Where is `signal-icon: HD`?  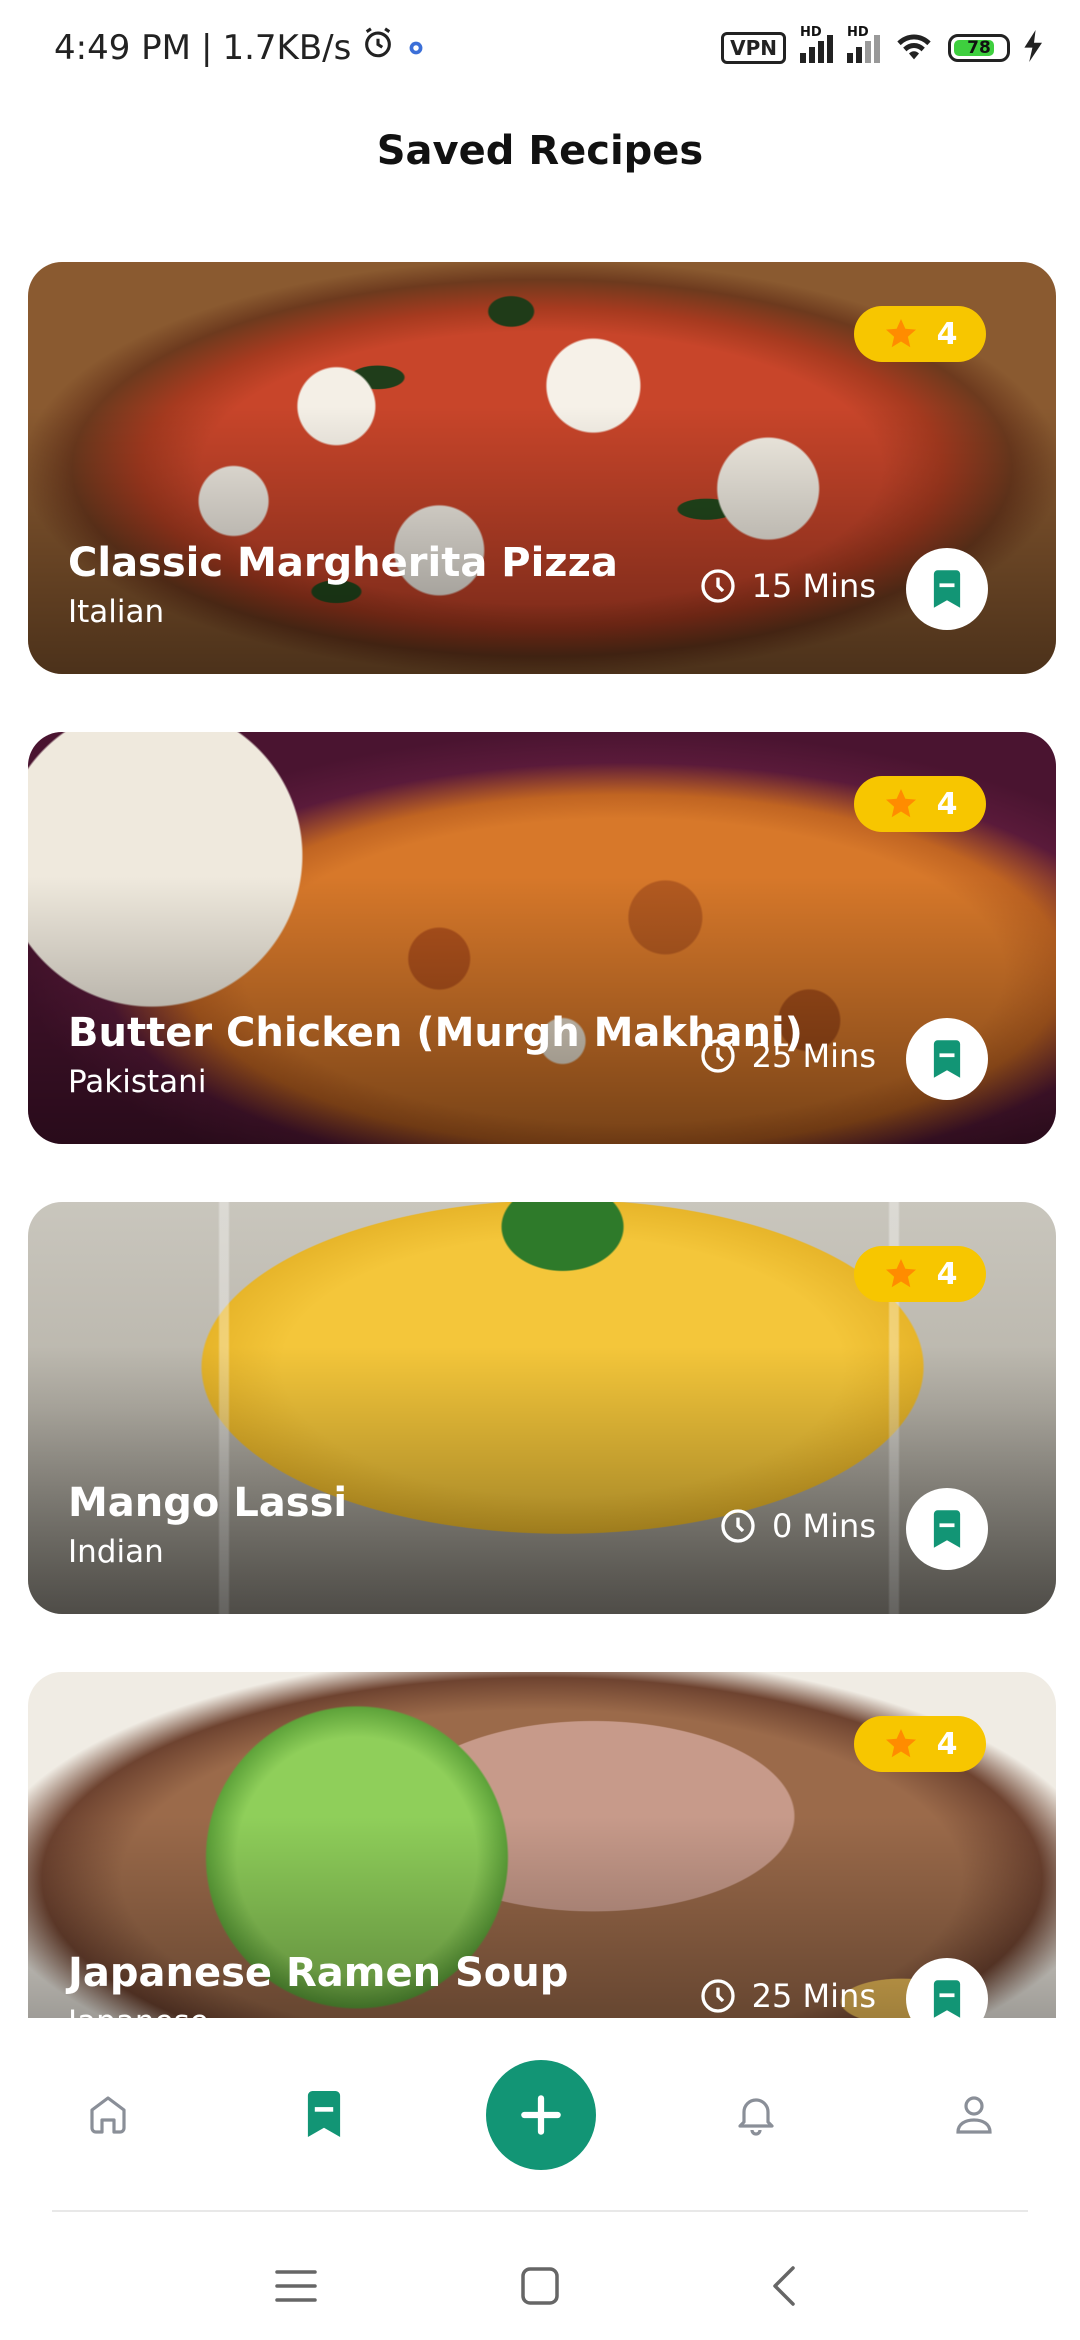
signal-icon: HD is located at coordinates (816, 44).